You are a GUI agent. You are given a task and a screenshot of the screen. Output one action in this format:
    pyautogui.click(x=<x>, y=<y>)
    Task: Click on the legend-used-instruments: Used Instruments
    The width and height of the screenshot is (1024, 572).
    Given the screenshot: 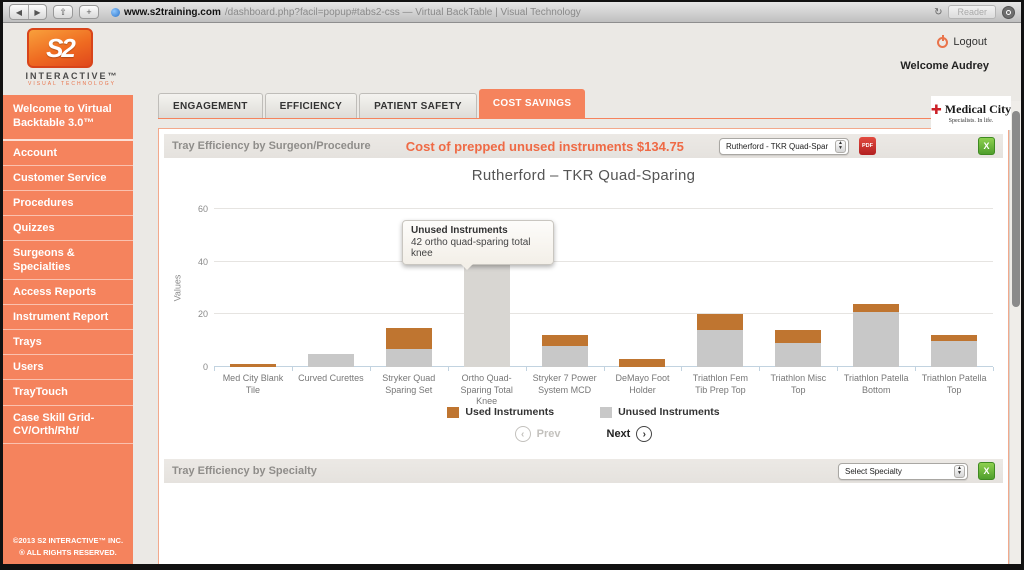 What is the action you would take?
    pyautogui.click(x=500, y=412)
    